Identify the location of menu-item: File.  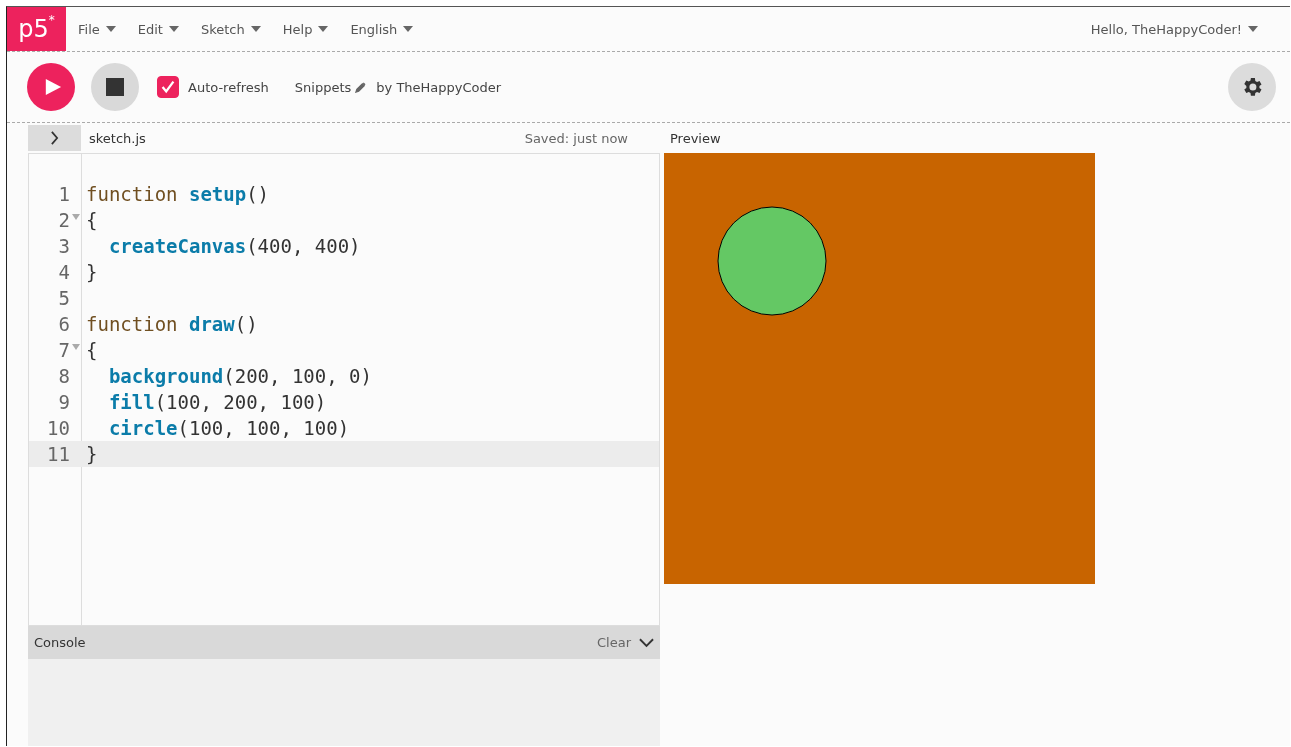
(97, 29).